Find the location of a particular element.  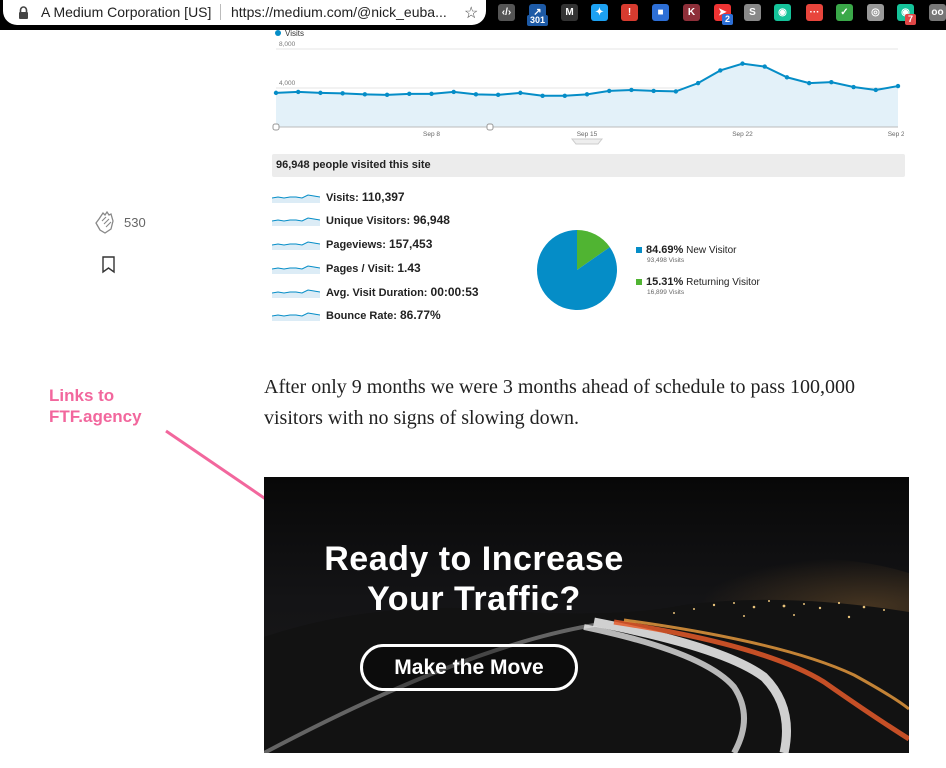

annotation-label: Links to FTF.agency is located at coordinates (95, 406).